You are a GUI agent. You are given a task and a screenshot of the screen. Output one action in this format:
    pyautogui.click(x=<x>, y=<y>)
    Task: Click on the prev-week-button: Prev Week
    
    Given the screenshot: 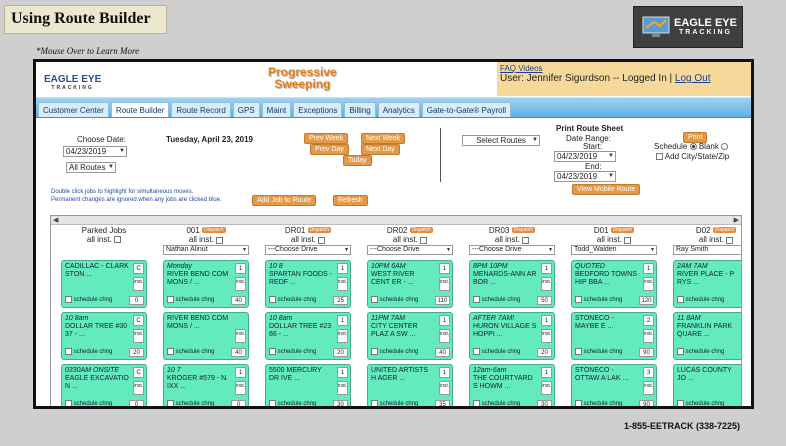 What is the action you would take?
    pyautogui.click(x=326, y=138)
    